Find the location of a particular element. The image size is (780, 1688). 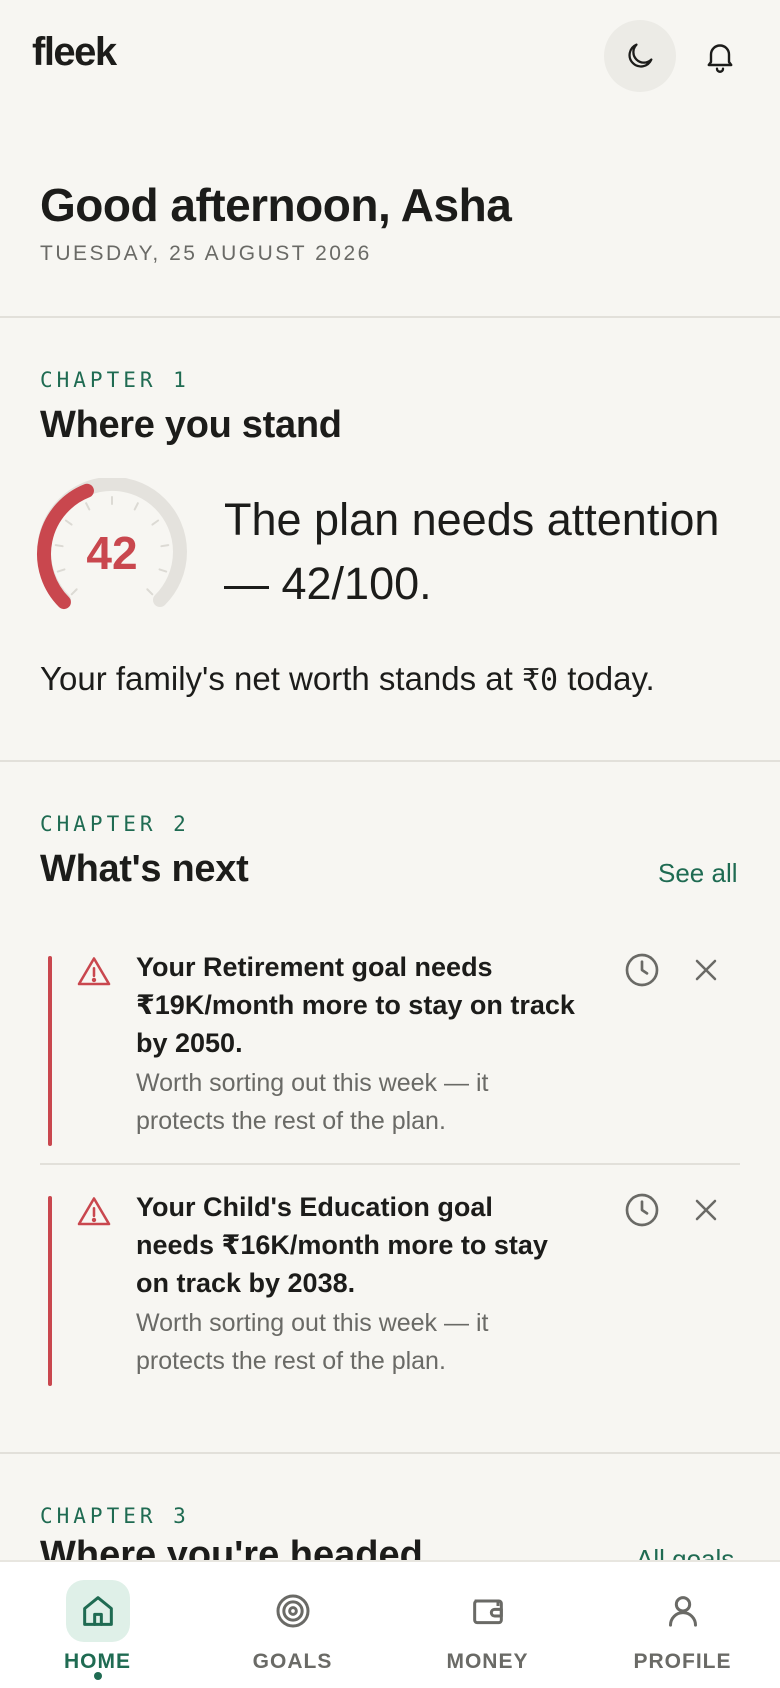

current-date: TUESDAY, 25 AUGUST 2026 is located at coordinates (206, 253).